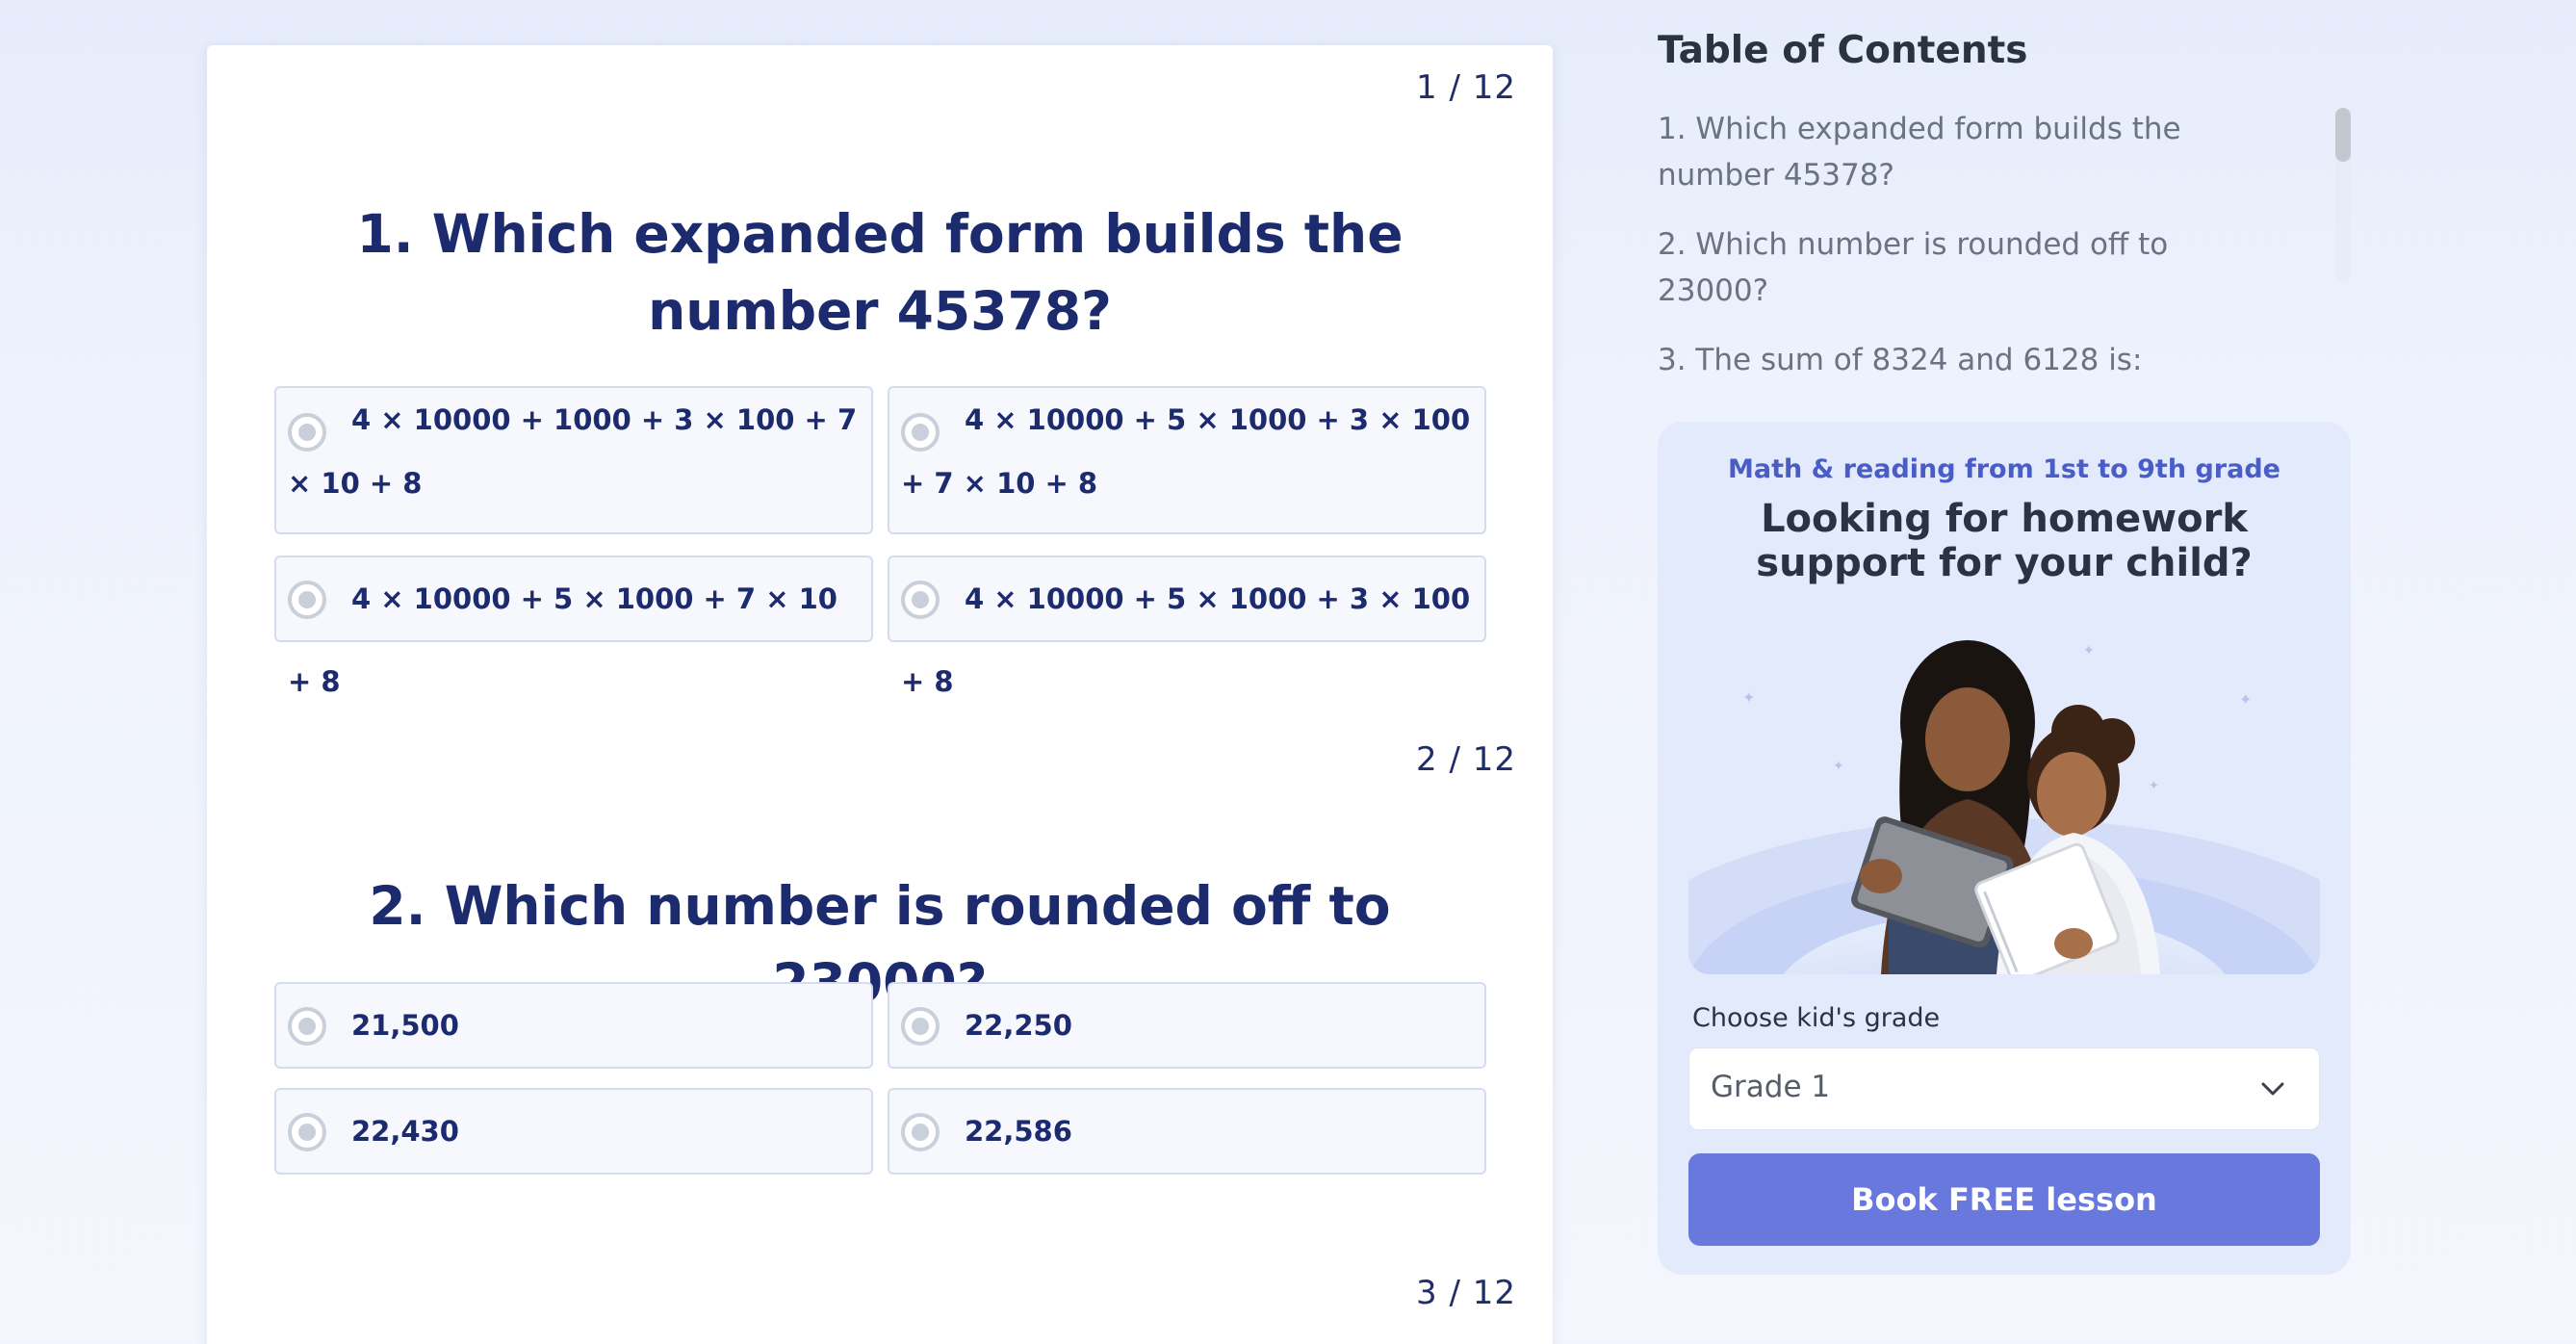 The width and height of the screenshot is (2576, 1344). What do you see at coordinates (2272, 1089) in the screenshot?
I see `chevron-down-icon` at bounding box center [2272, 1089].